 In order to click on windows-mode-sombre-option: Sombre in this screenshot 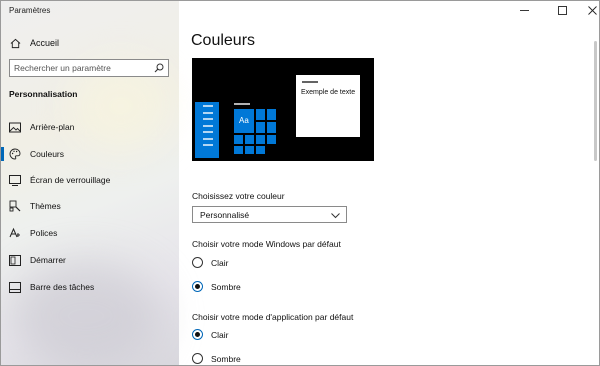, I will do `click(216, 286)`.